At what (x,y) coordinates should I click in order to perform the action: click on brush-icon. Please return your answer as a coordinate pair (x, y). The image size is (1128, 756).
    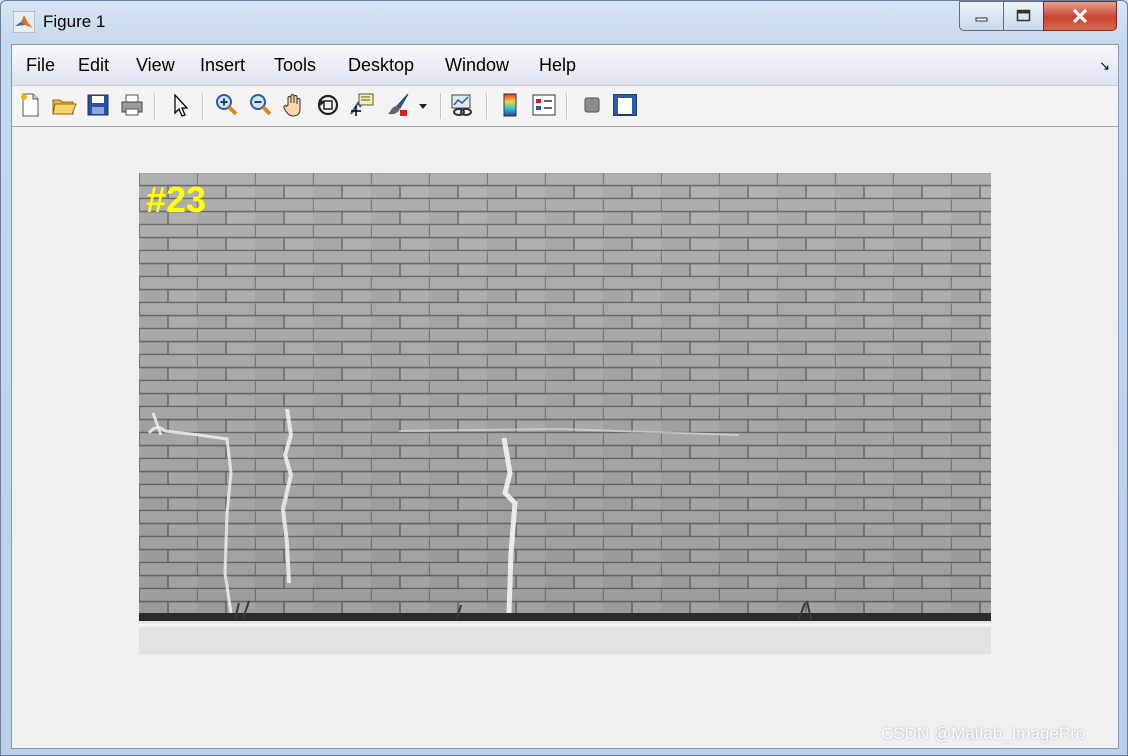
    Looking at the image, I should click on (398, 105).